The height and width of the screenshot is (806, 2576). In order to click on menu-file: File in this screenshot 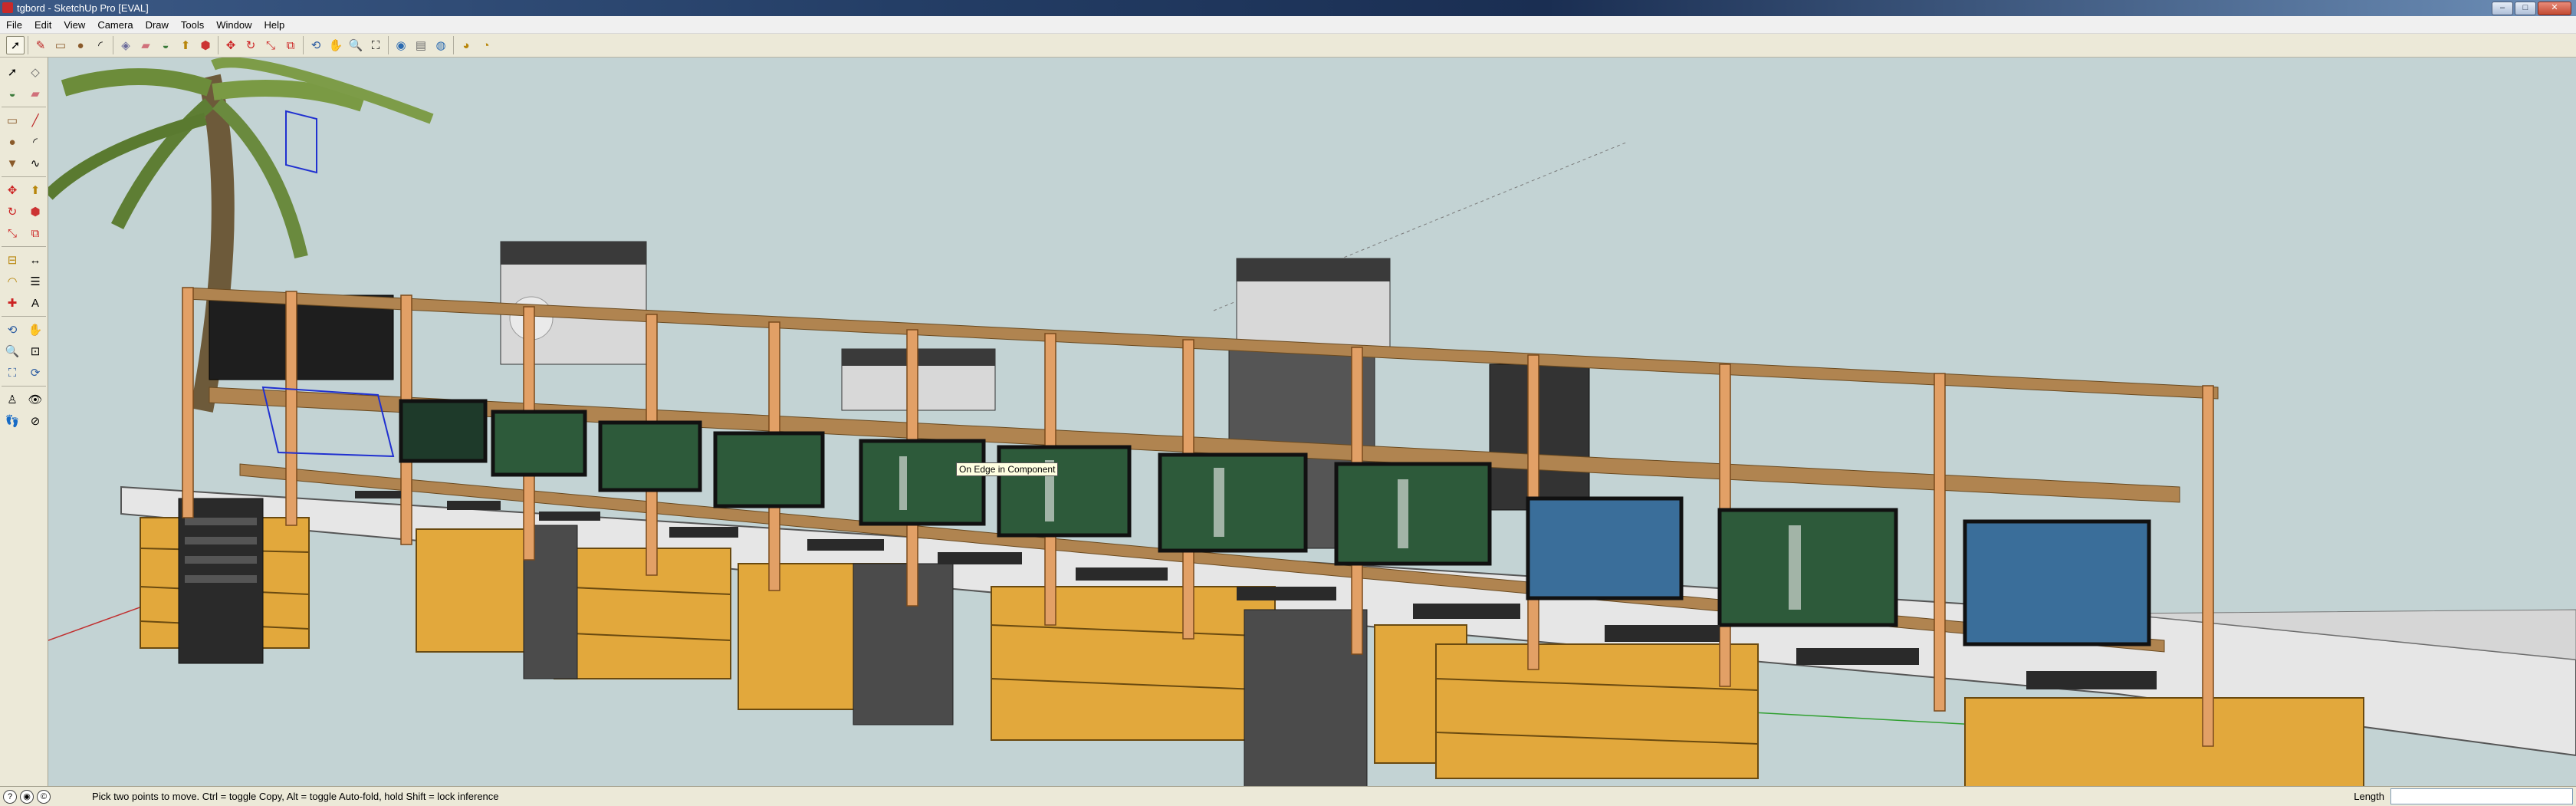, I will do `click(14, 25)`.